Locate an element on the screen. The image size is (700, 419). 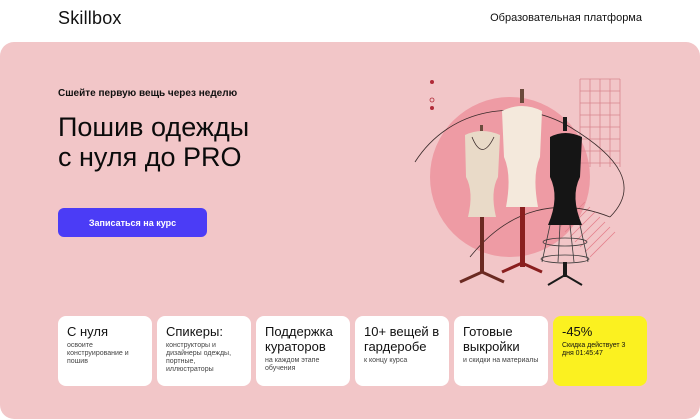
title-line-1: Пошив одежды is located at coordinates (154, 127).